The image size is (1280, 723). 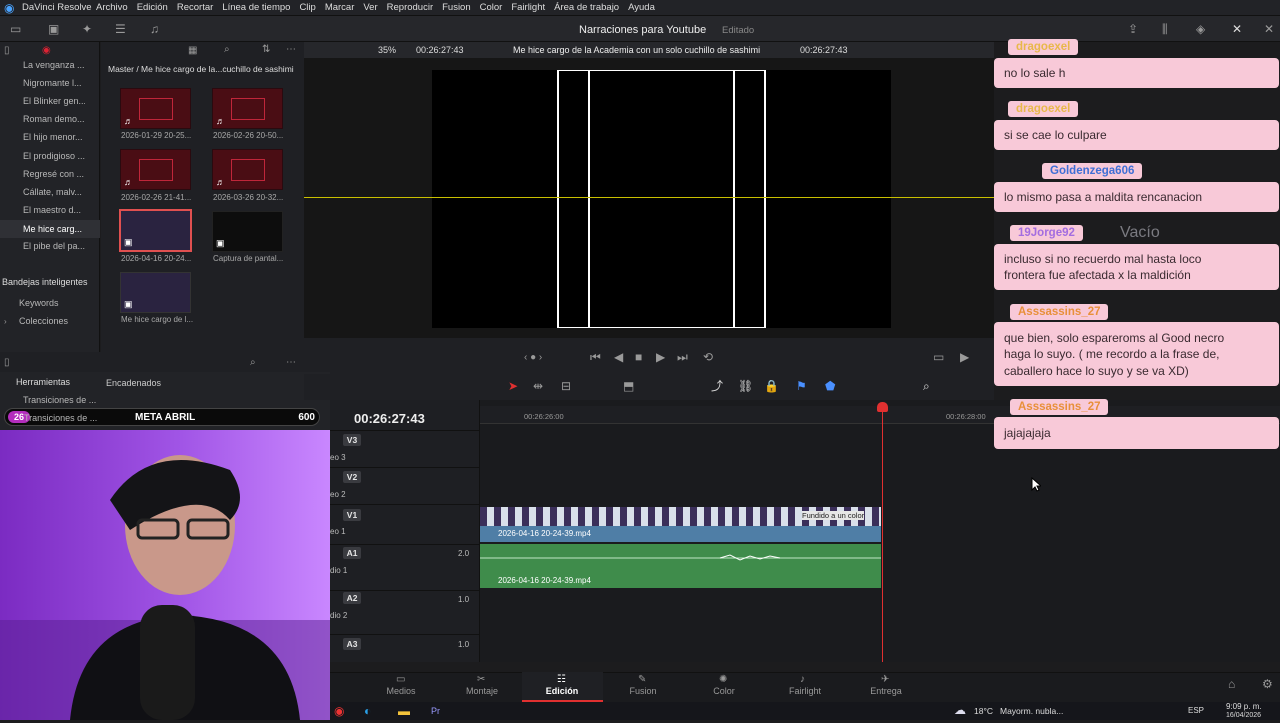 I want to click on settings-icon: ⚙, so click(x=1267, y=684).